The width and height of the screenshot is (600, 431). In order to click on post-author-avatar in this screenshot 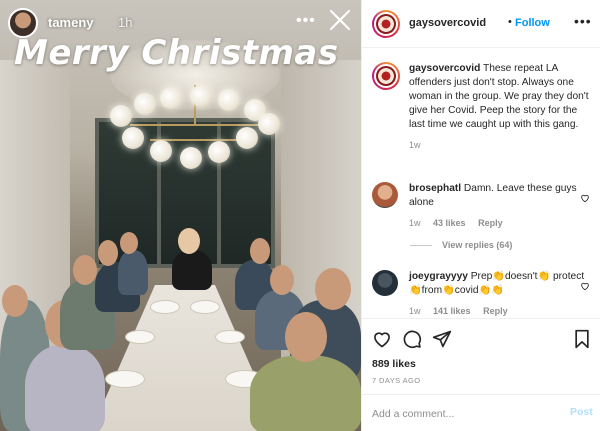, I will do `click(386, 24)`.